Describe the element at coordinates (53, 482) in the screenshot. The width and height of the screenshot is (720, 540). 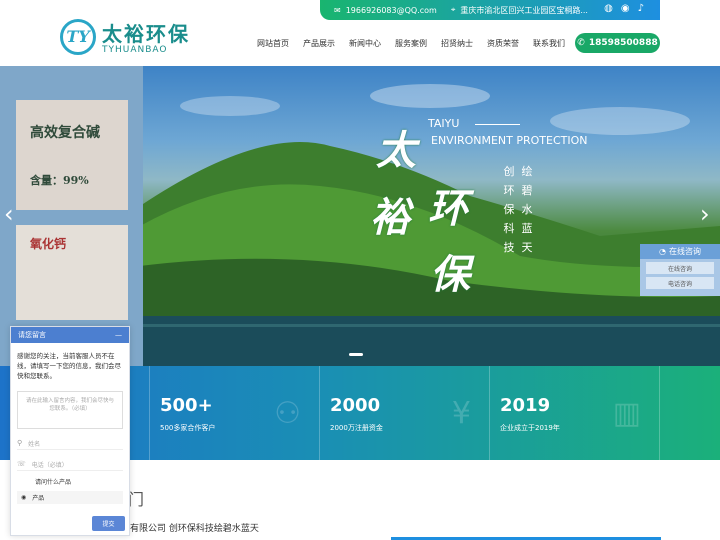
I see `product-question: 请问什么产品` at that location.